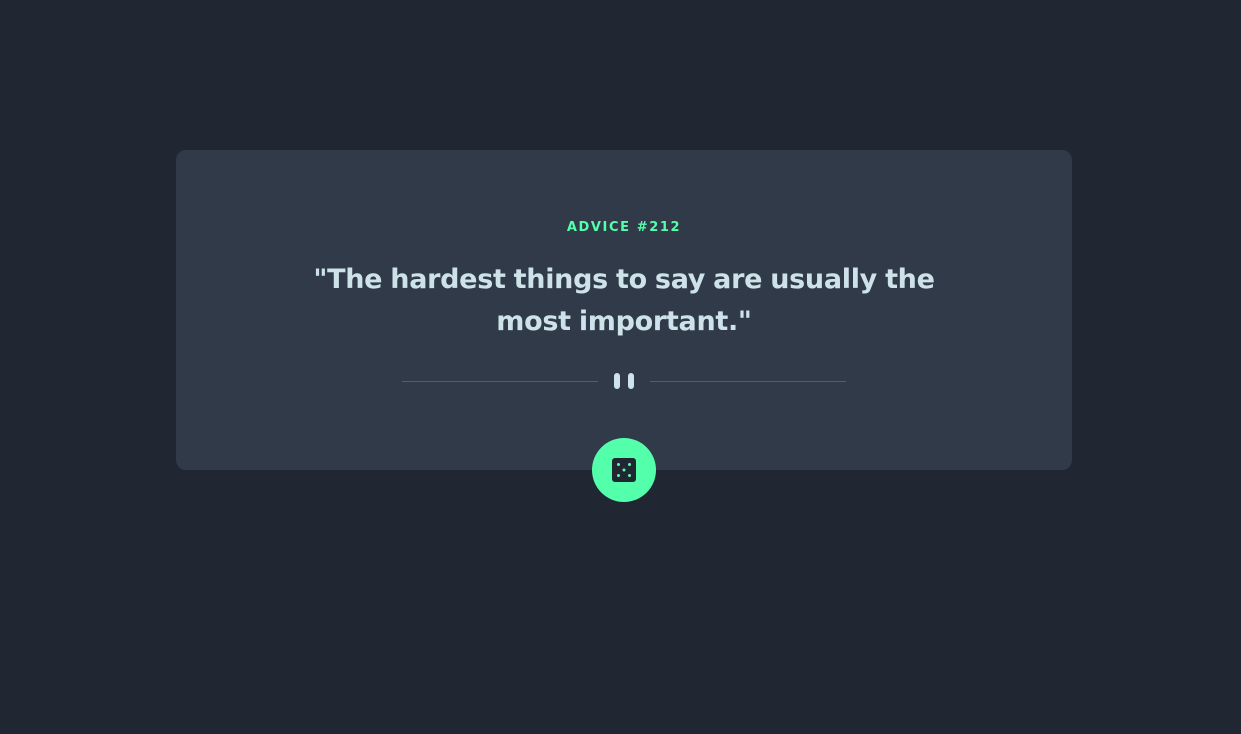 The image size is (1241, 734). What do you see at coordinates (624, 227) in the screenshot?
I see `advice-id: ADVICE #212` at bounding box center [624, 227].